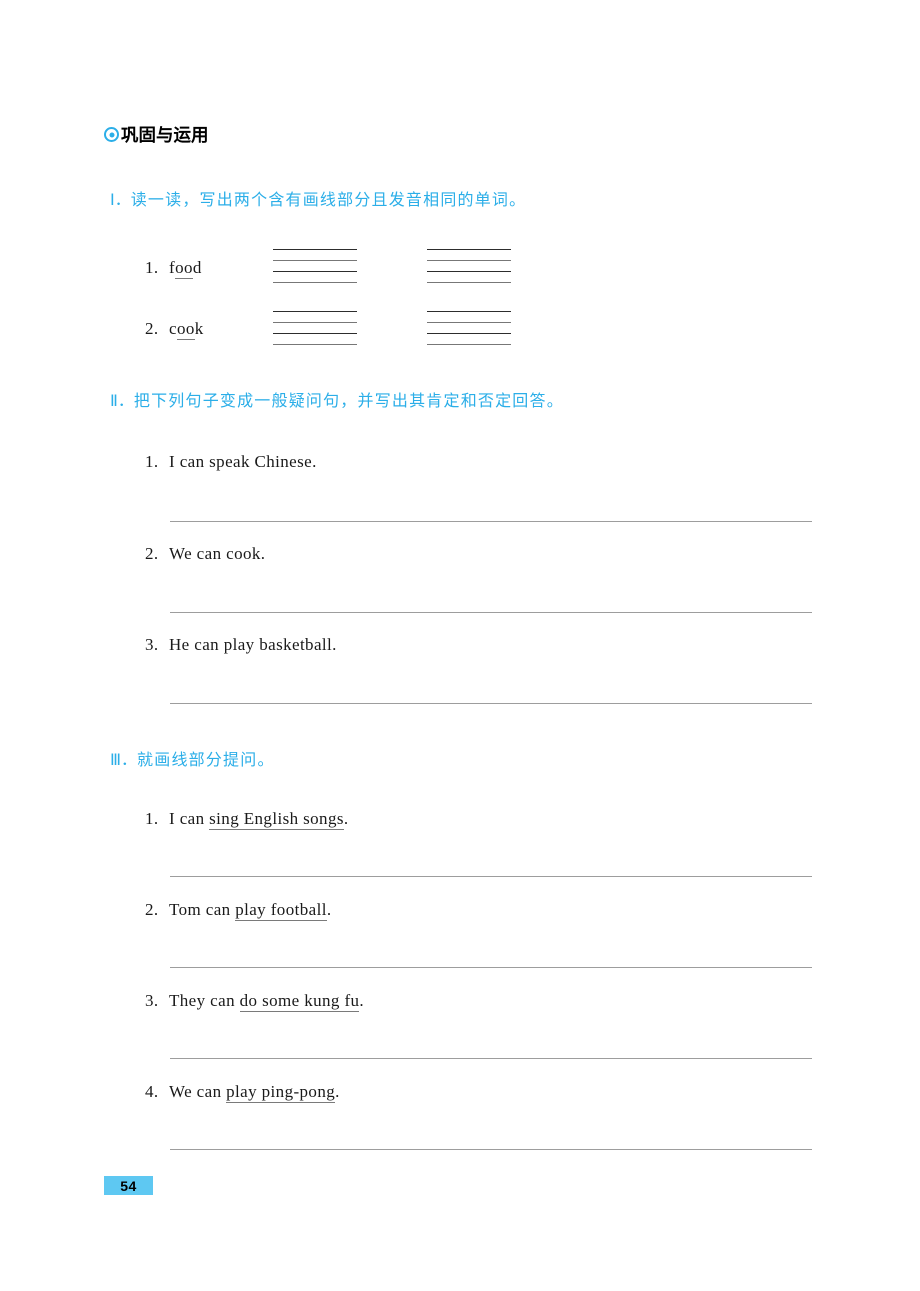 This screenshot has height=1291, width=920. Describe the element at coordinates (199, 328) in the screenshot. I see `word-item-2-suffix: k` at that location.